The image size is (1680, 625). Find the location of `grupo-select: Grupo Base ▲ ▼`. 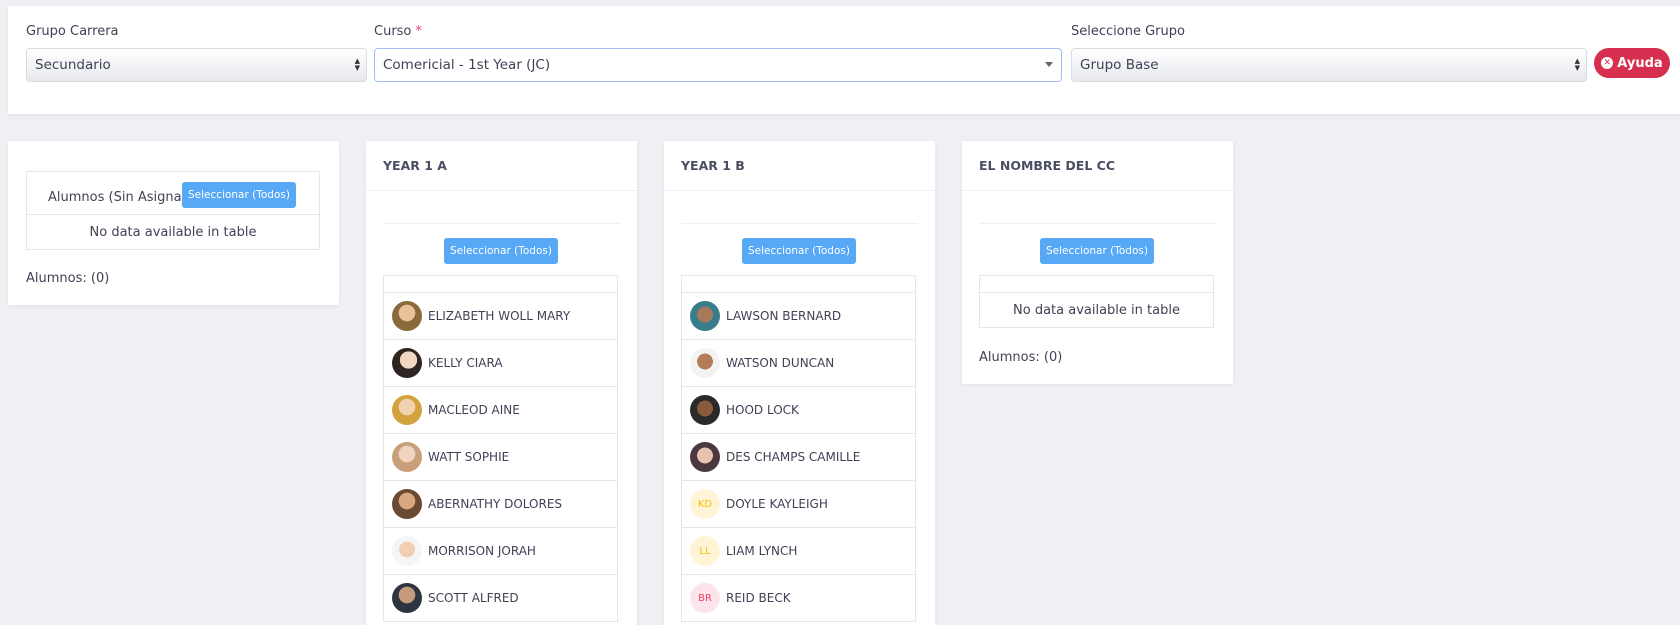

grupo-select: Grupo Base ▲ ▼ is located at coordinates (1329, 65).